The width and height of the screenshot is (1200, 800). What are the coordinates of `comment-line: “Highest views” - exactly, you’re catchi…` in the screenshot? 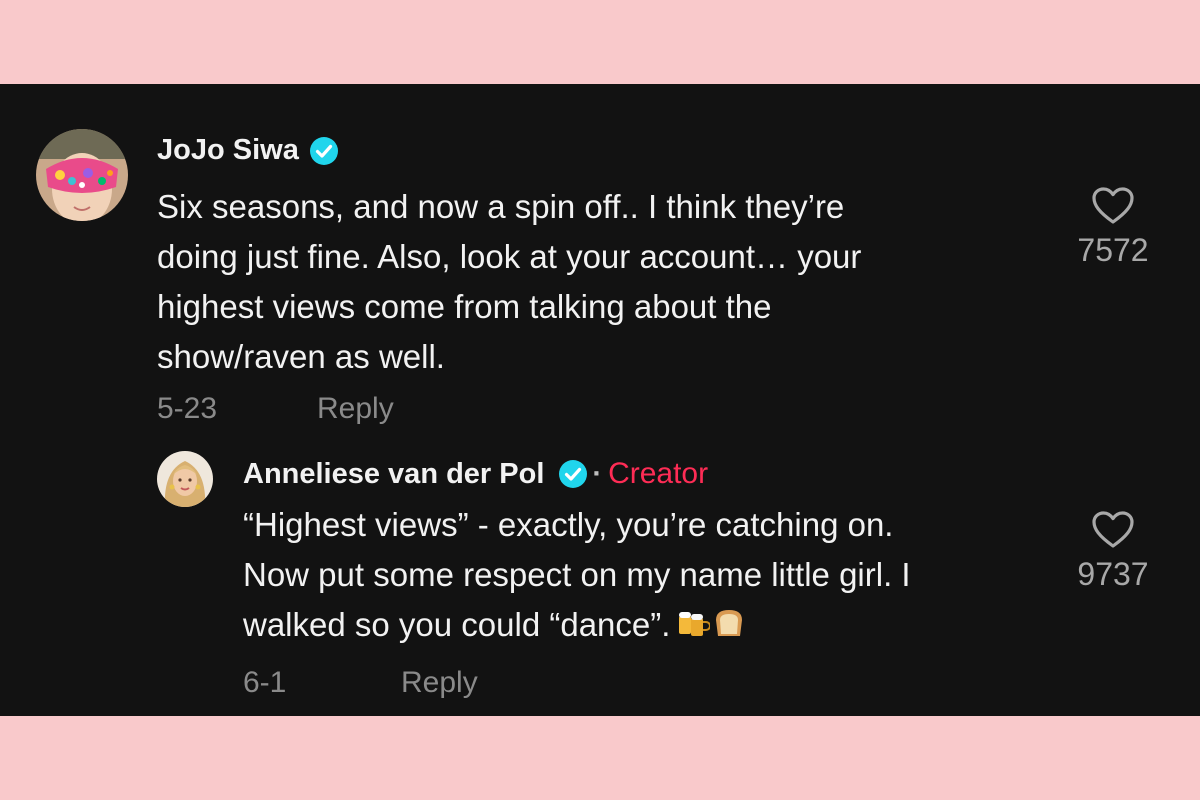 It's located at (568, 524).